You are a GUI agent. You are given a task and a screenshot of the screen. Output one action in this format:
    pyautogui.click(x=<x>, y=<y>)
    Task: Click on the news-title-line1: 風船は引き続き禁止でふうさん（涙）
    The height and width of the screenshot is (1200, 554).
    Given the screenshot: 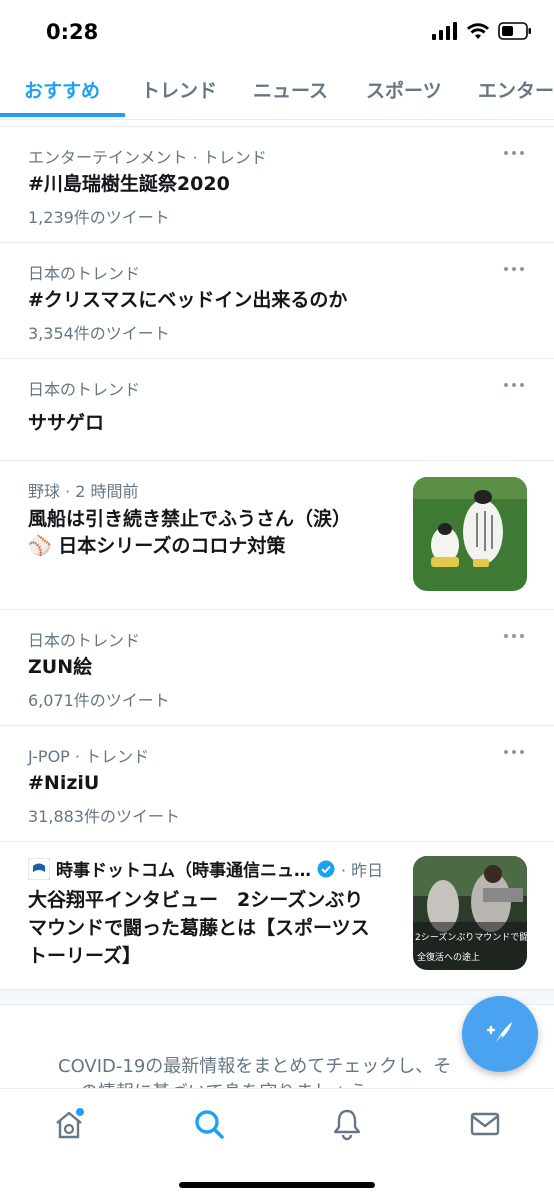 What is the action you would take?
    pyautogui.click(x=190, y=519)
    